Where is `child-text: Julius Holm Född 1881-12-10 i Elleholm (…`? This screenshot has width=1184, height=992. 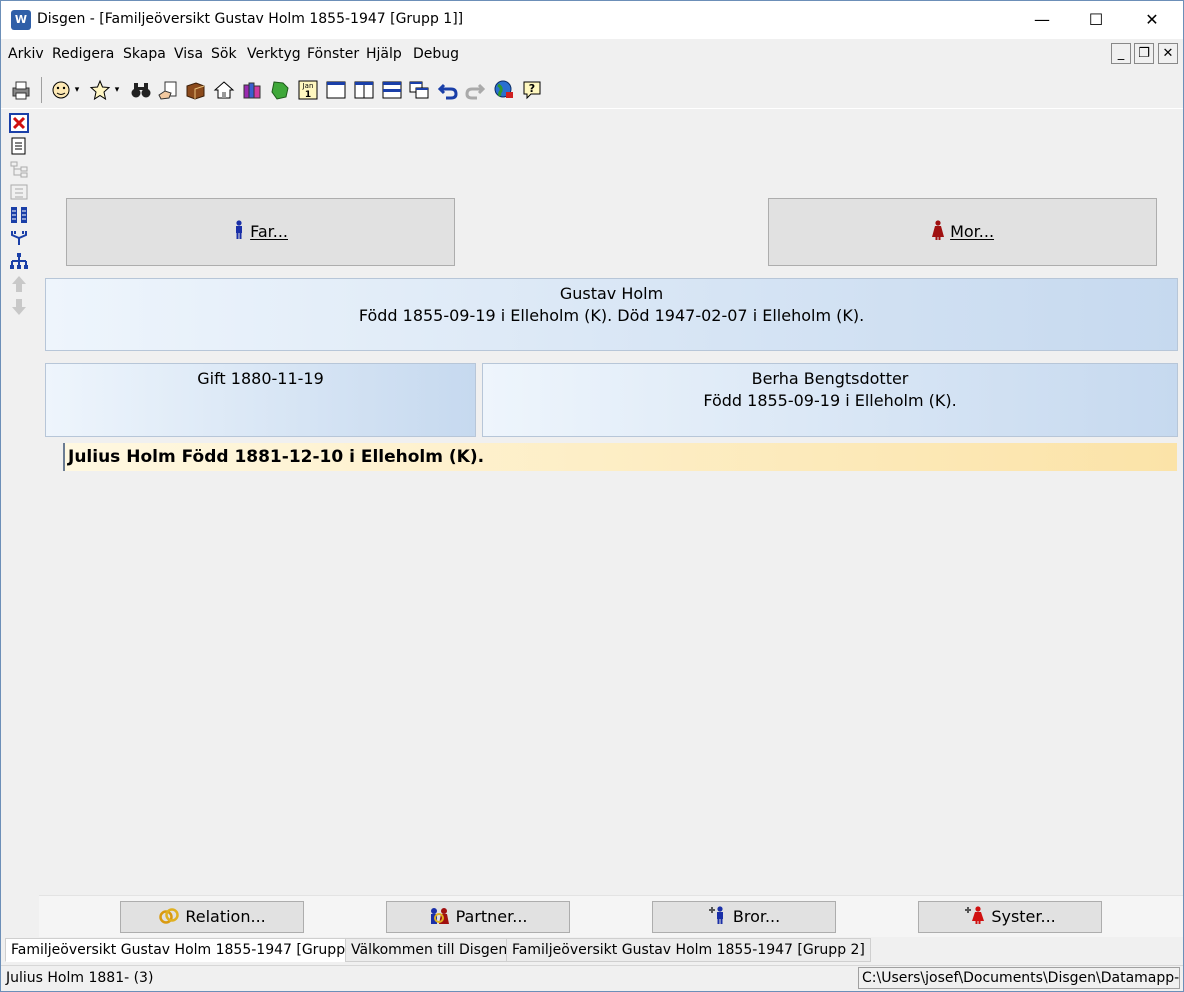 child-text: Julius Holm Född 1881-12-10 i Elleholm (… is located at coordinates (276, 457).